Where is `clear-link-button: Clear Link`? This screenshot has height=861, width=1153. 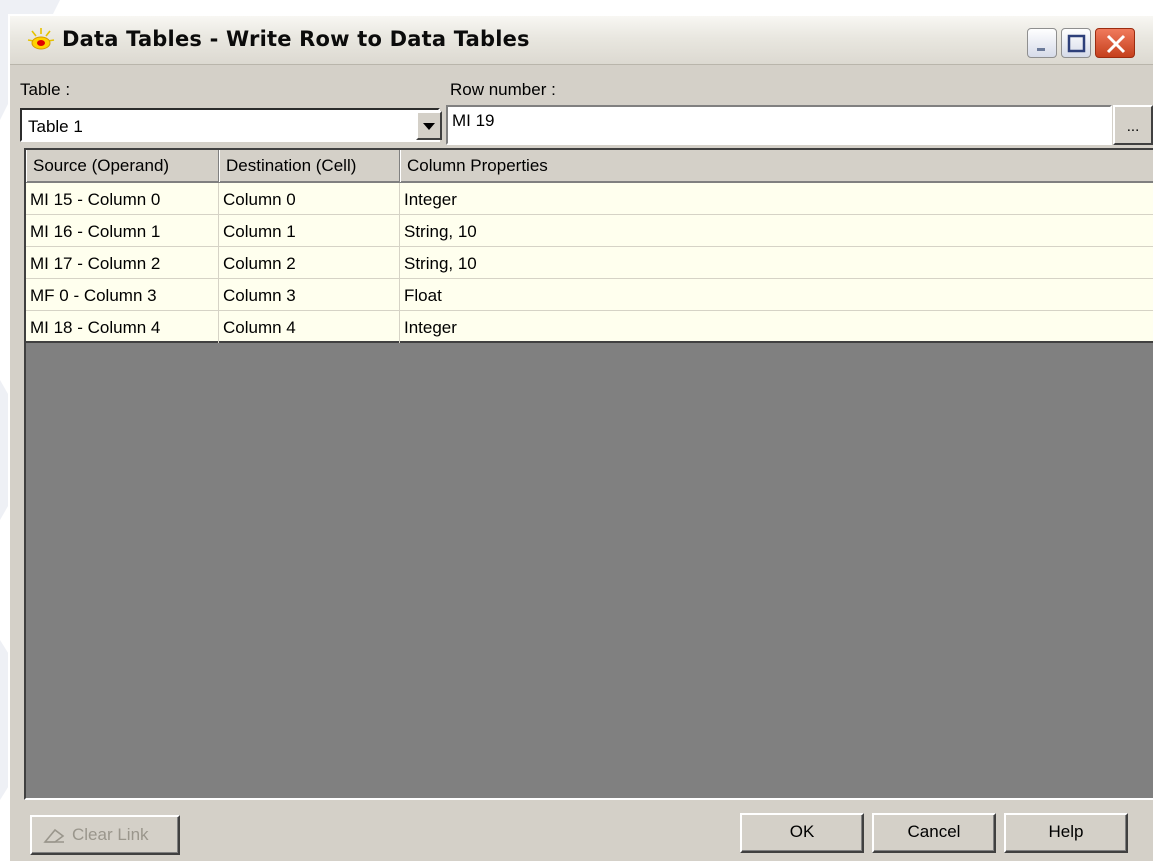
clear-link-button: Clear Link is located at coordinates (105, 835).